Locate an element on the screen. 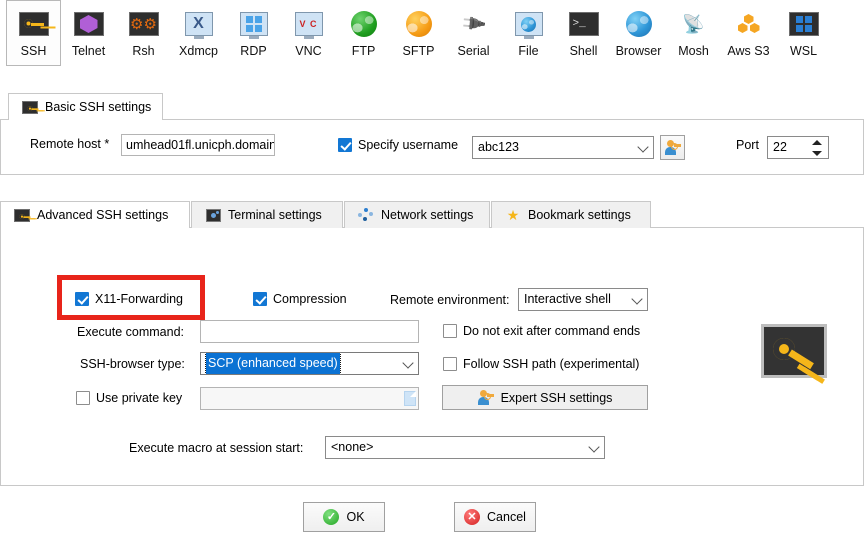  tab-label: Advanced SSH settings is located at coordinates (103, 215).